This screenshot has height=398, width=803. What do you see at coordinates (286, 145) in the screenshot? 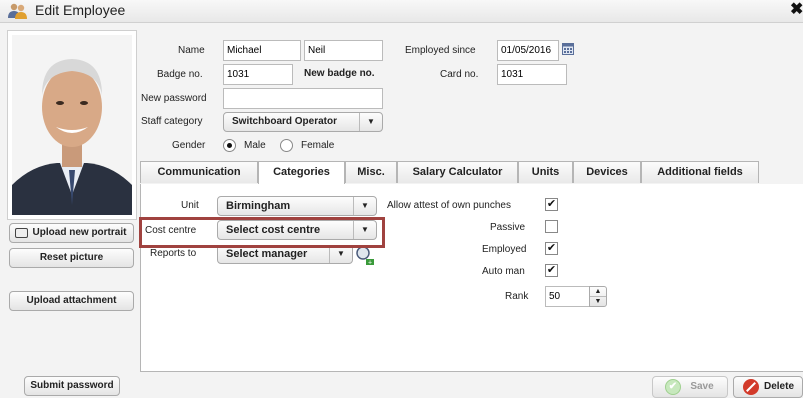
I see `gender-female-radio` at bounding box center [286, 145].